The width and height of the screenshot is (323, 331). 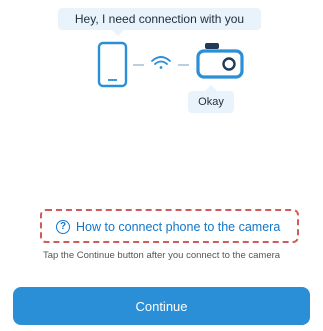 I want to click on continue-label: Continue, so click(x=161, y=306).